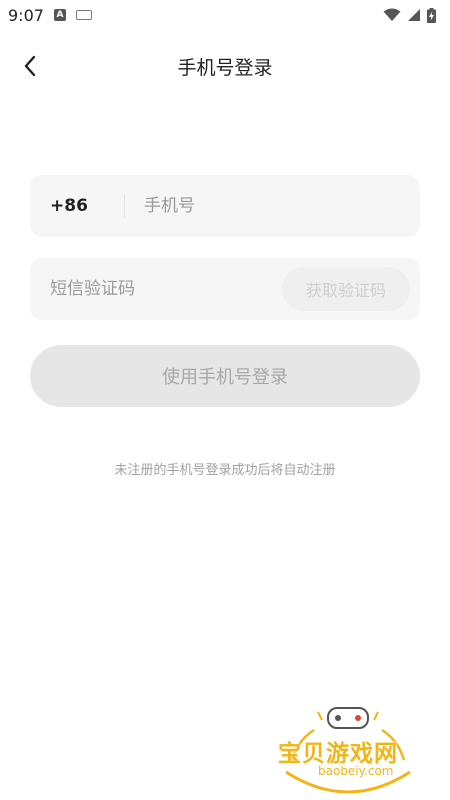 The width and height of the screenshot is (450, 800). What do you see at coordinates (274, 206) in the screenshot?
I see `phone-input` at bounding box center [274, 206].